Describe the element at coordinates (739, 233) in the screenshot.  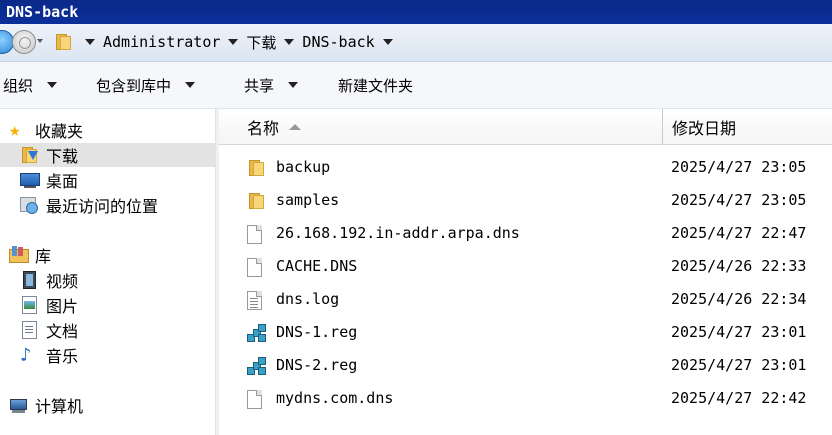
I see `file-date-modified: 2025/4/27 22:47` at that location.